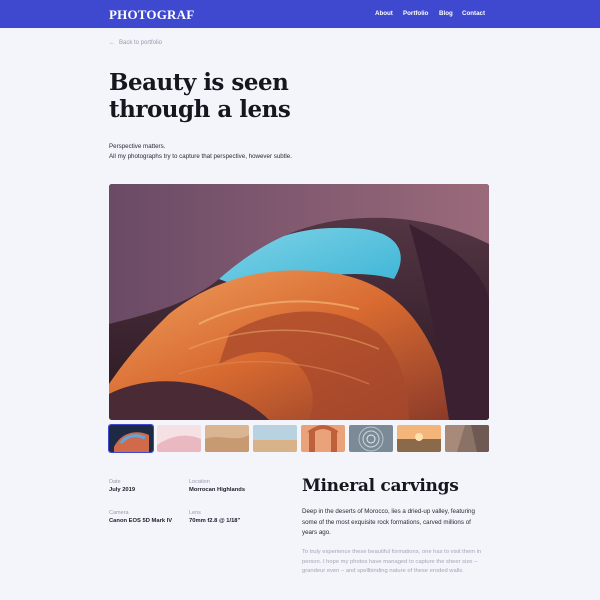 The height and width of the screenshot is (600, 600). Describe the element at coordinates (195, 513) in the screenshot. I see `lens-label: Lens` at that location.